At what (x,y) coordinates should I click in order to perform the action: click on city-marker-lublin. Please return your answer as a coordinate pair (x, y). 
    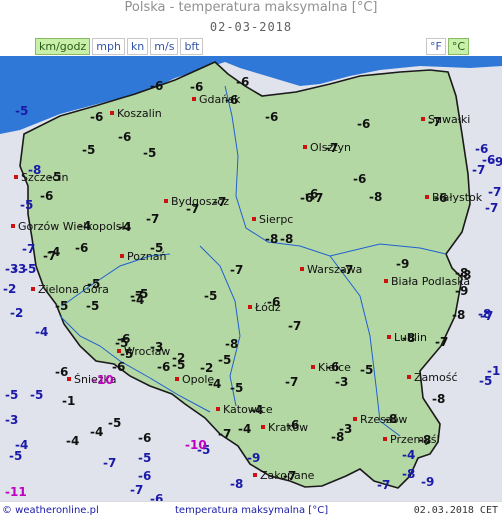
    Looking at the image, I should click on (389, 337).